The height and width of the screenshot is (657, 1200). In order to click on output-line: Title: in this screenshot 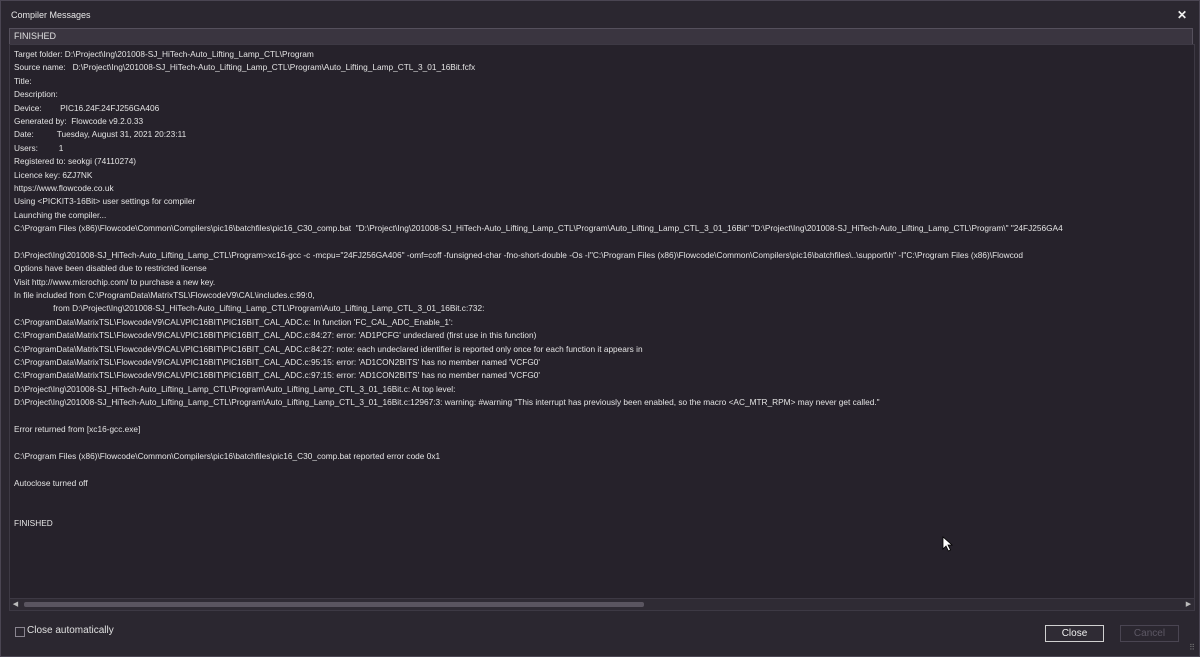, I will do `click(23, 80)`.